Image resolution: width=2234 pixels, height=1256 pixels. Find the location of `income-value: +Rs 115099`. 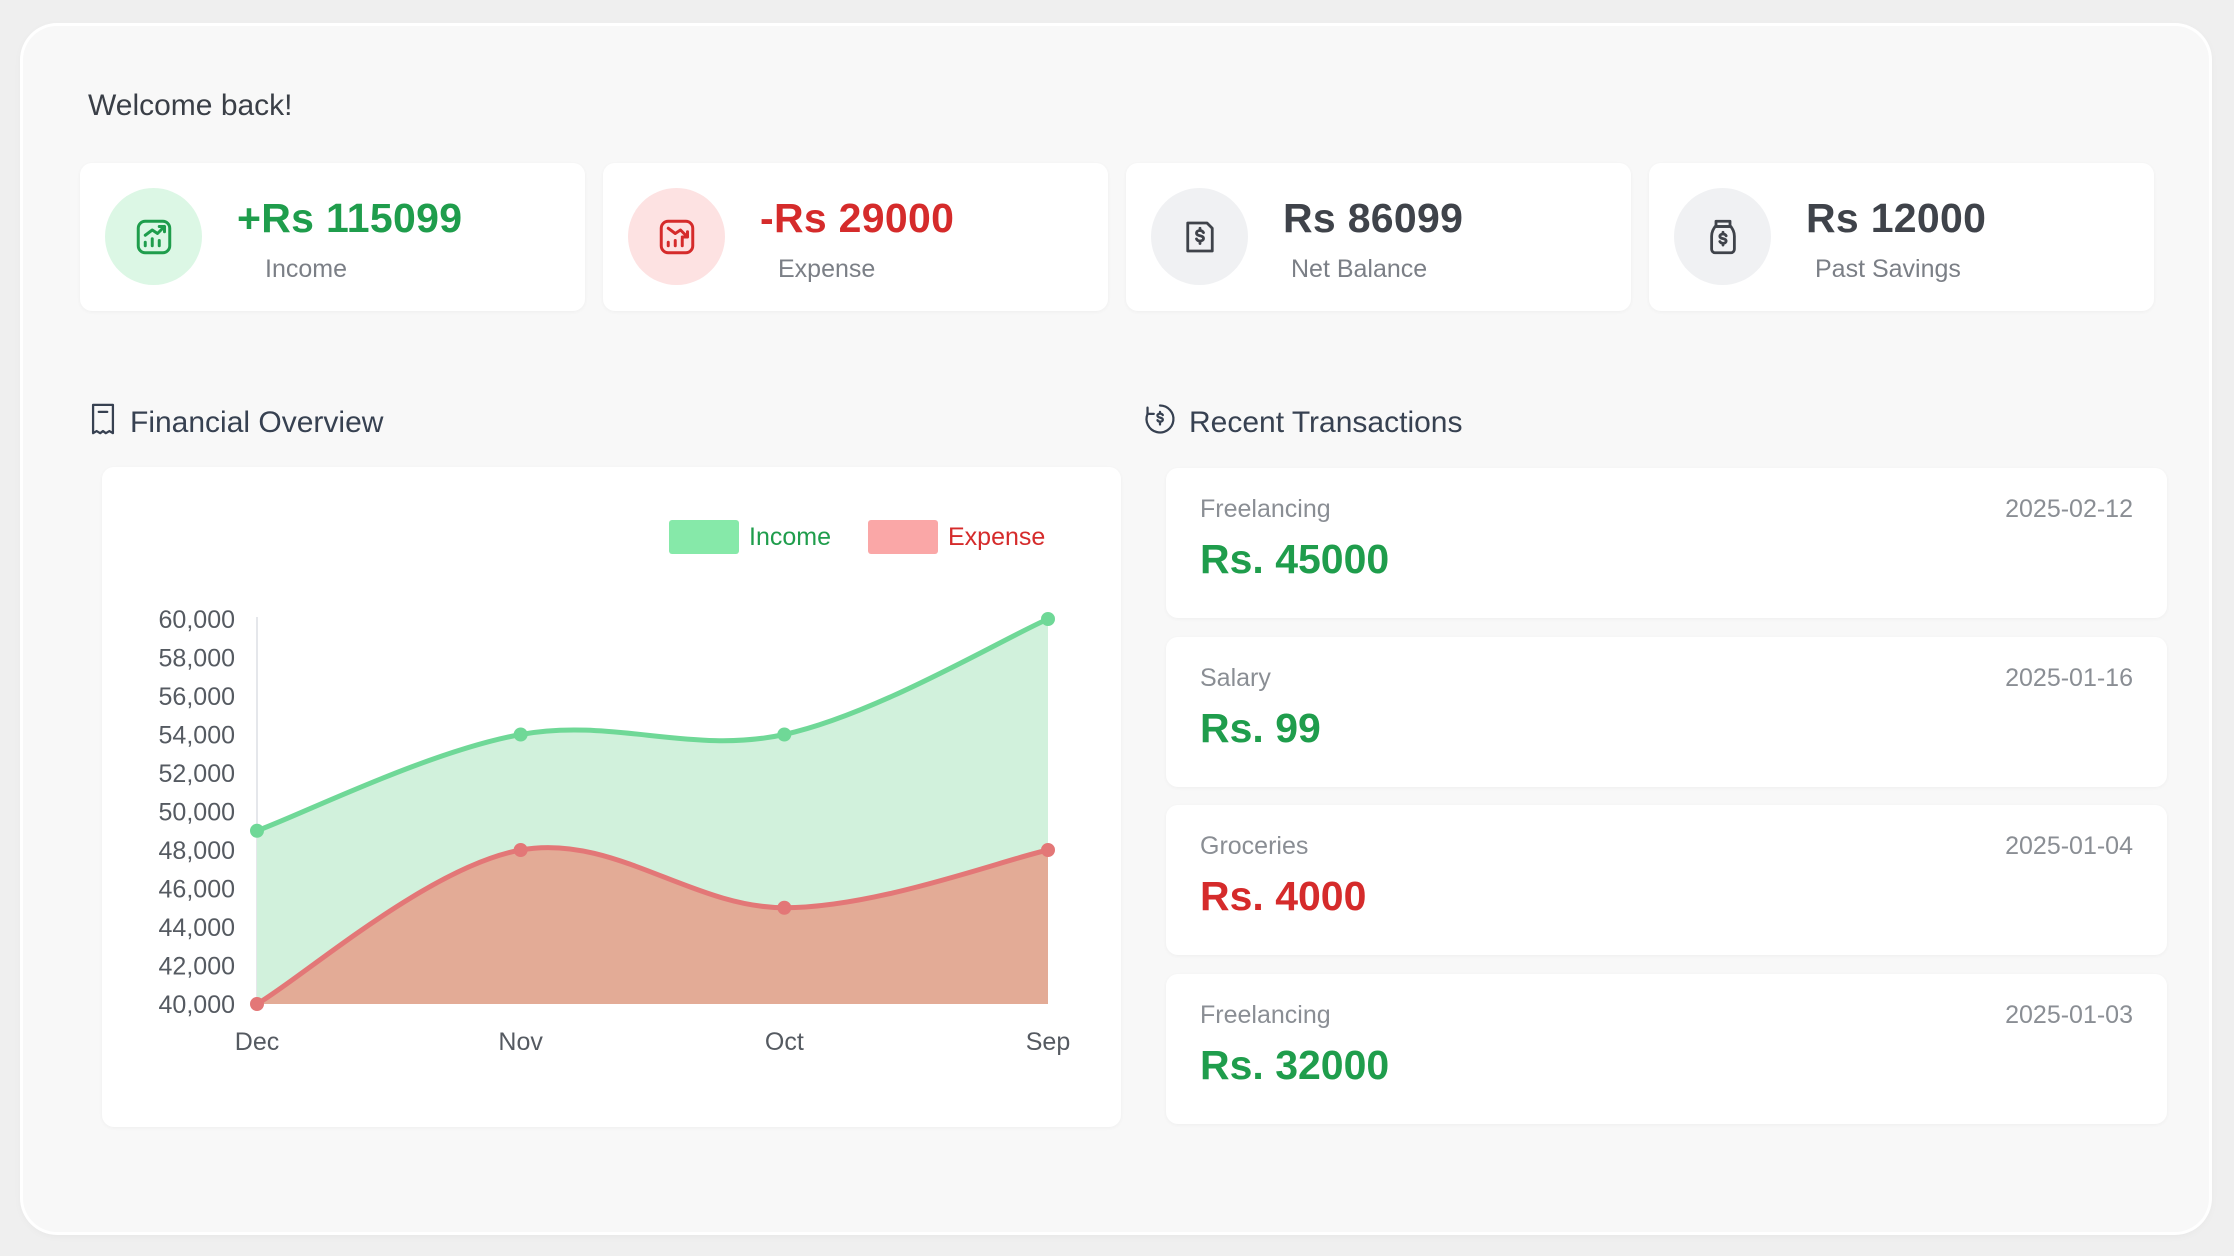

income-value: +Rs 115099 is located at coordinates (350, 218).